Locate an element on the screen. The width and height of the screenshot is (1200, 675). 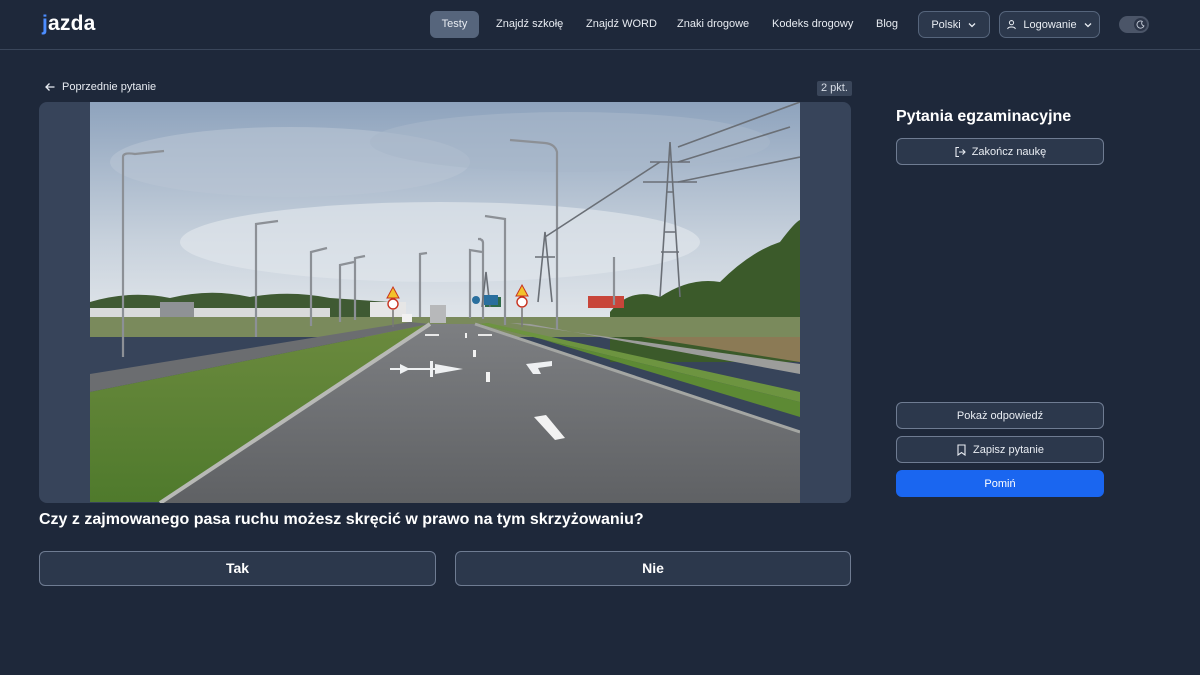
logout-icon is located at coordinates (960, 152).